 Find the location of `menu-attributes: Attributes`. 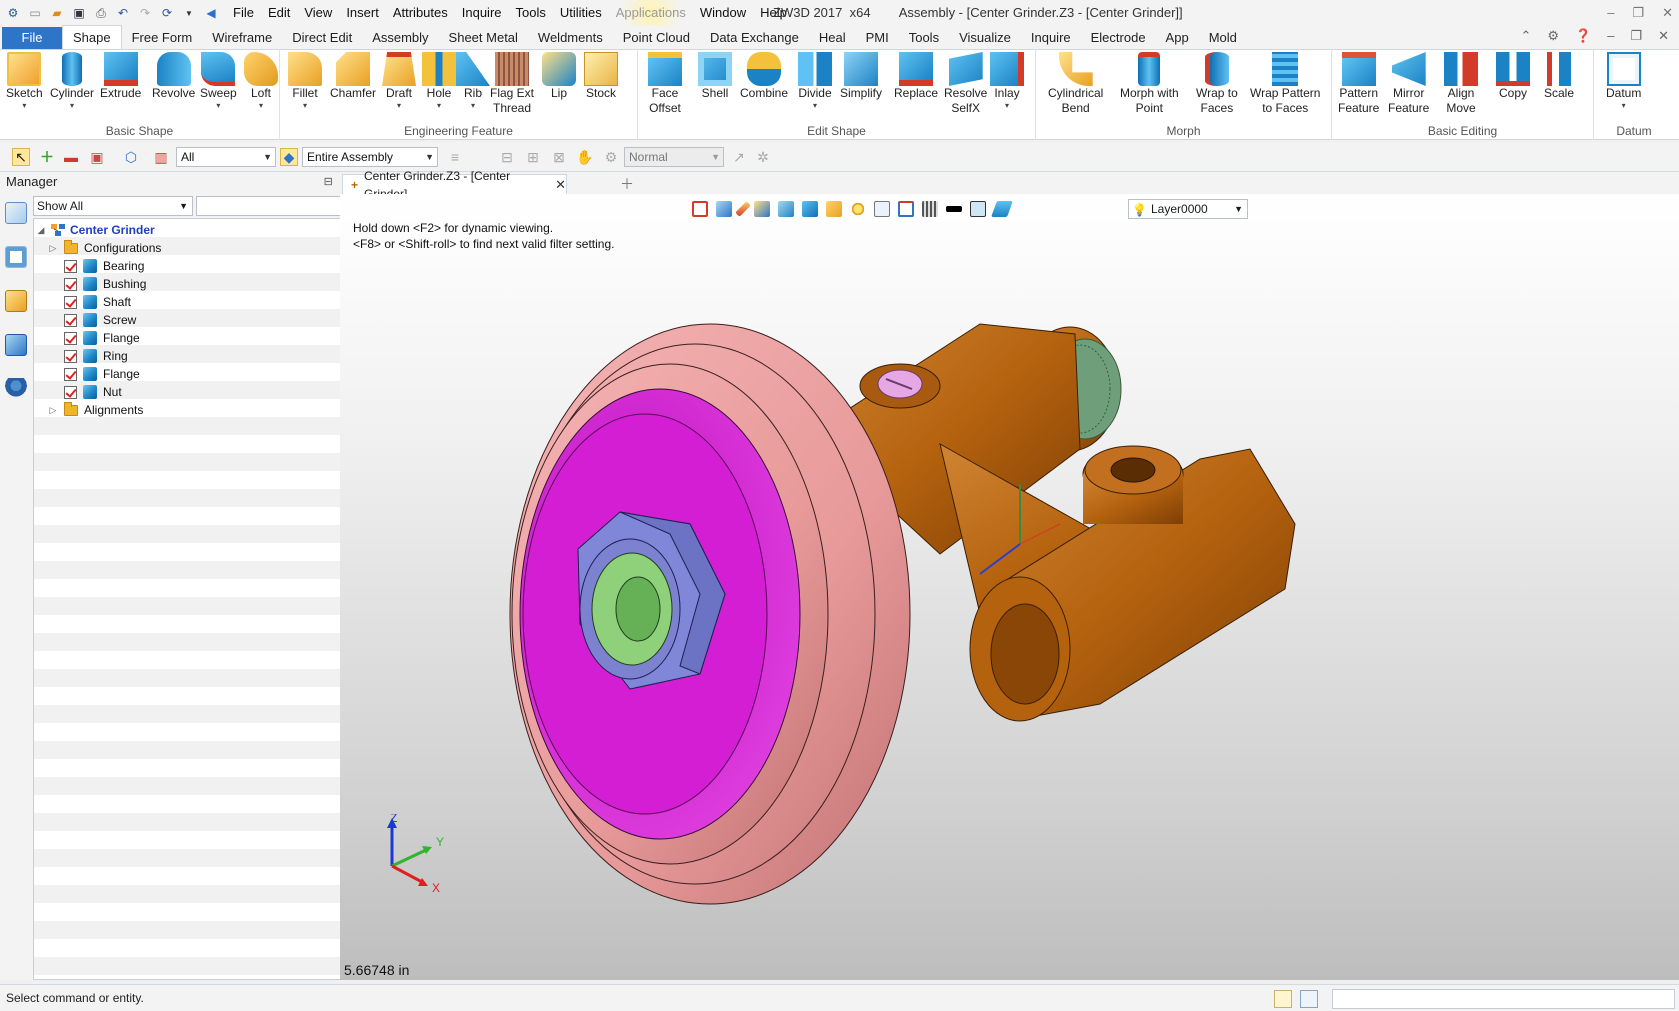

menu-attributes: Attributes is located at coordinates (420, 13).